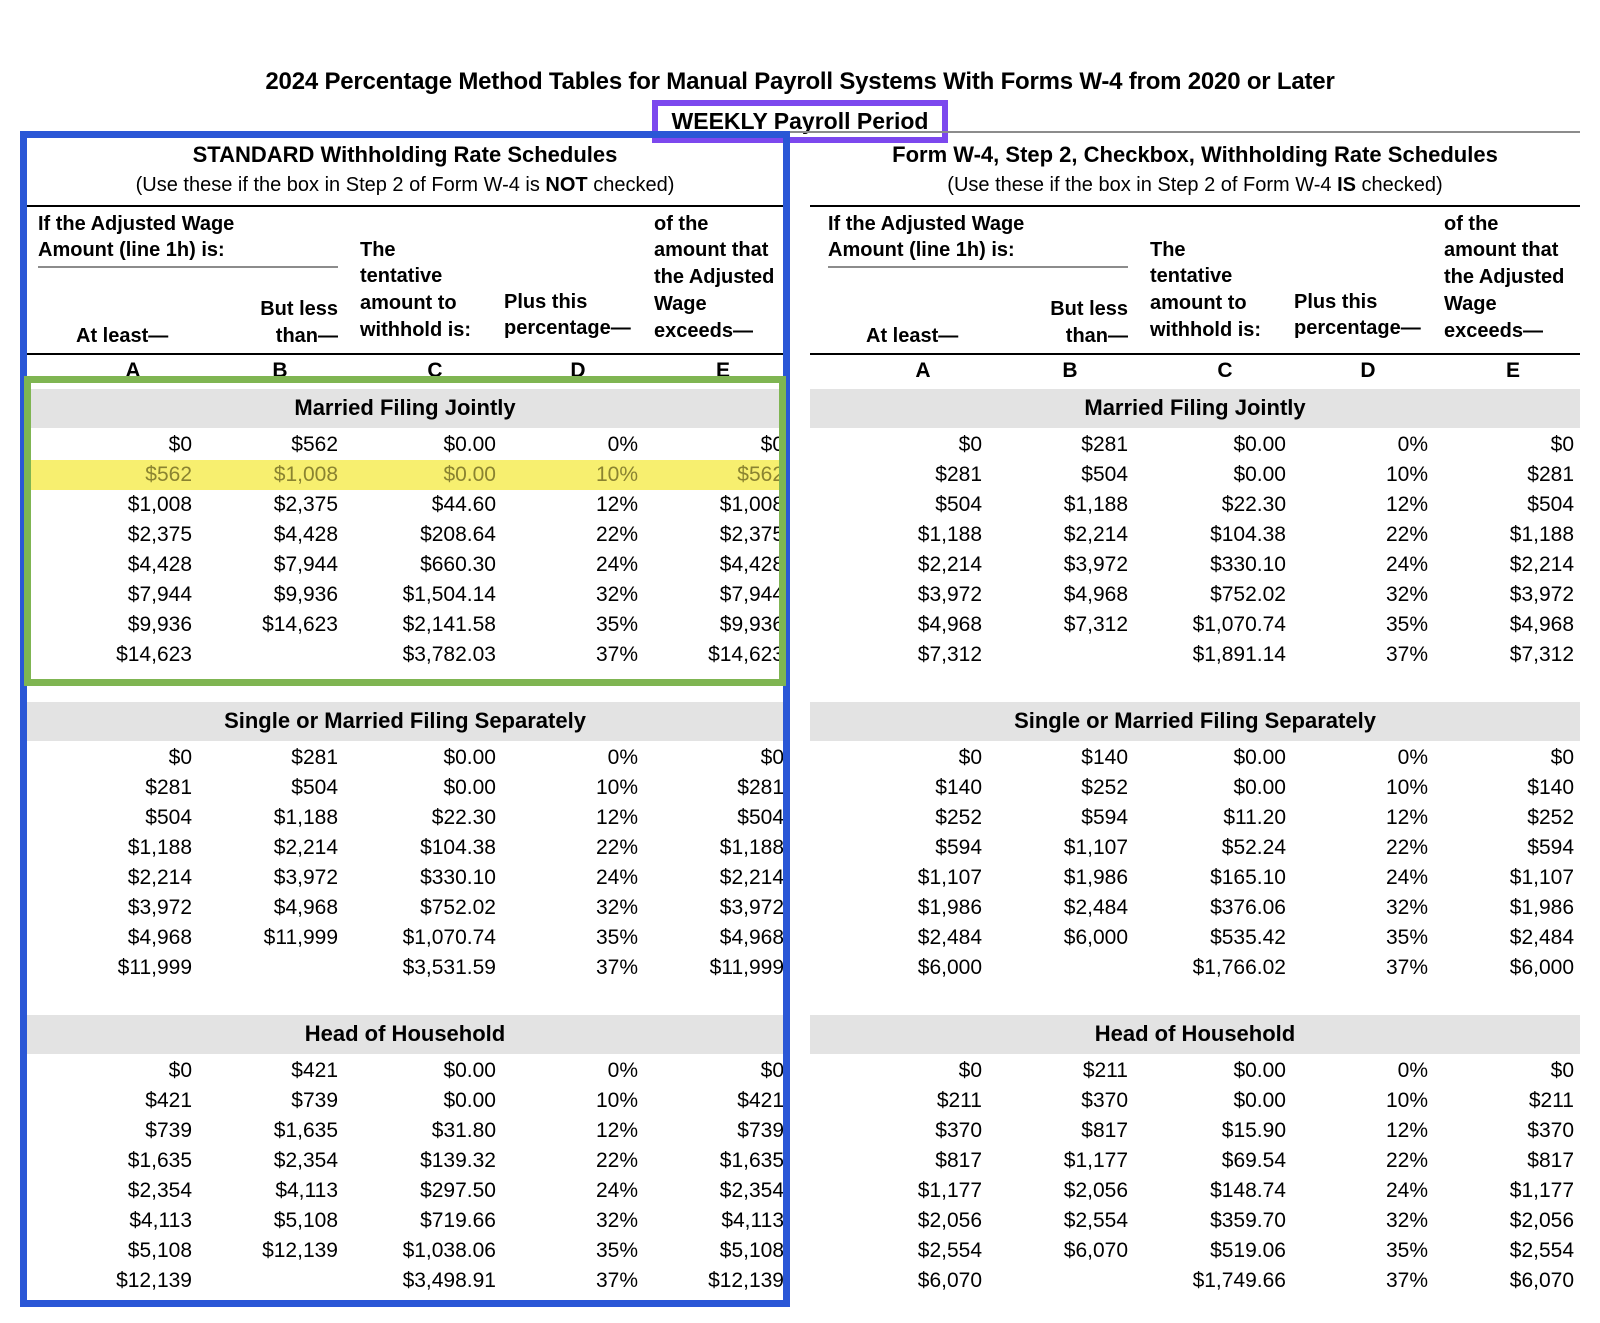 The width and height of the screenshot is (1600, 1323). I want to click on cell-col-b: $421, so click(314, 1071).